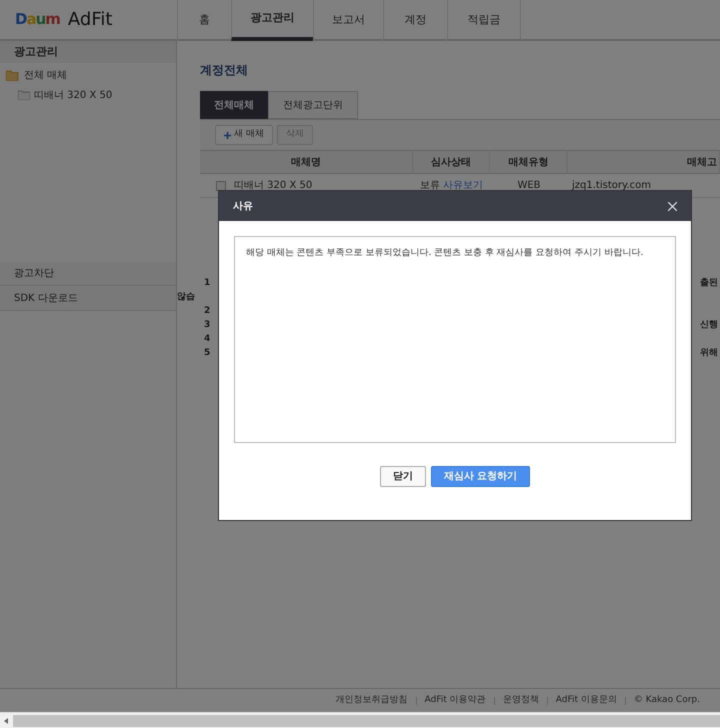 The image size is (720, 728). I want to click on logo-text: AdFit, so click(90, 20).